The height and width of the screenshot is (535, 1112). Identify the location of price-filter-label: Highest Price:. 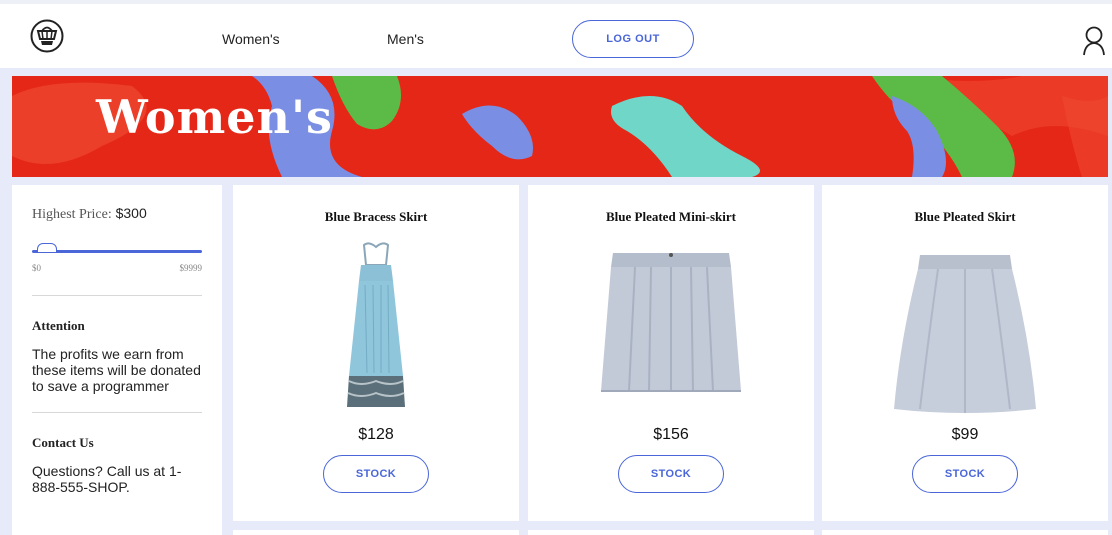
(72, 214).